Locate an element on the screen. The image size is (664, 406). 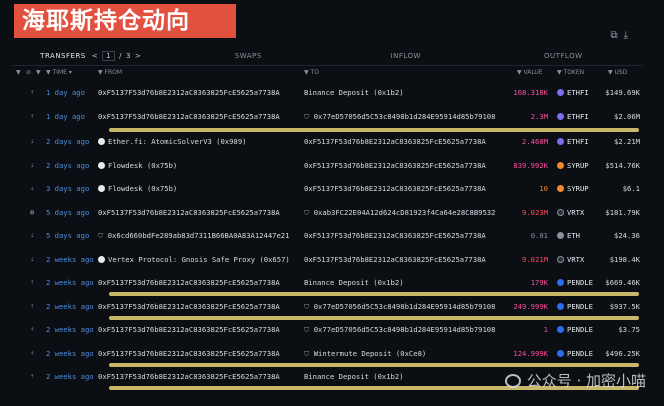
column-value: ▼ VALUE is located at coordinates (530, 72).